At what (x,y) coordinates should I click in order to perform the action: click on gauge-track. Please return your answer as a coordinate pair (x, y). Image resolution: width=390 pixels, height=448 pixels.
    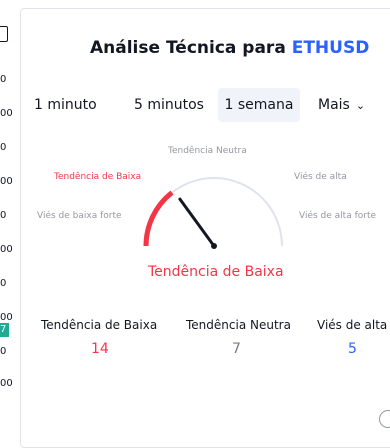
    Looking at the image, I should click on (214, 212).